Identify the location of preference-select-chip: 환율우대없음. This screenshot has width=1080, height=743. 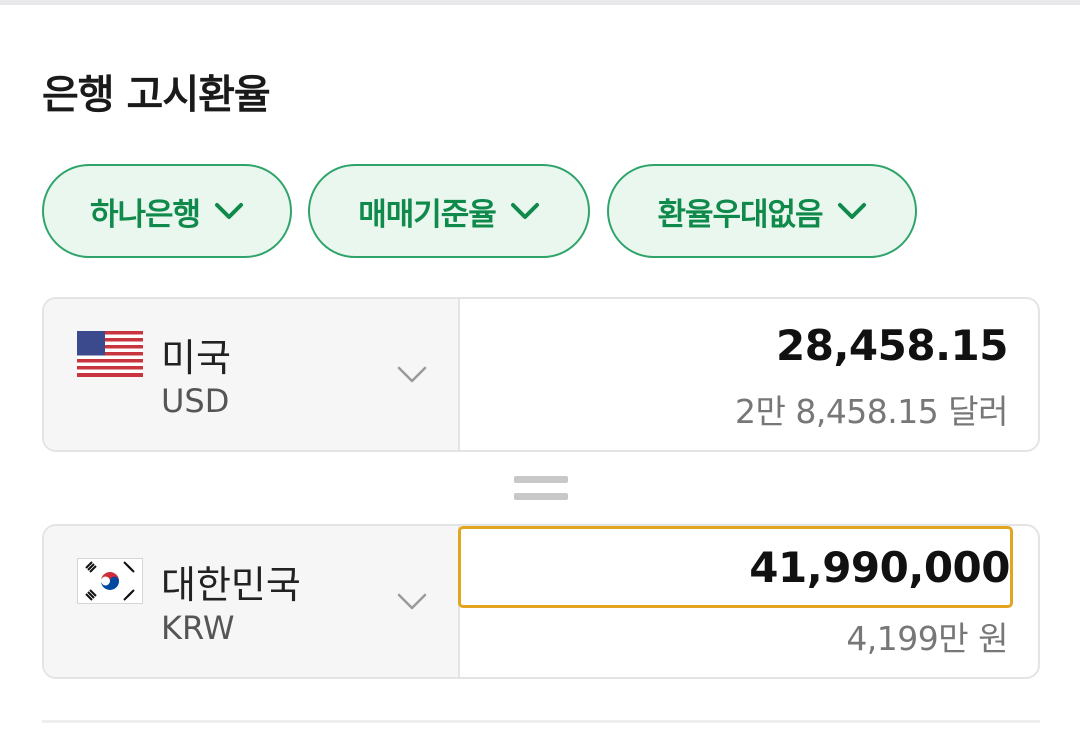
(762, 211).